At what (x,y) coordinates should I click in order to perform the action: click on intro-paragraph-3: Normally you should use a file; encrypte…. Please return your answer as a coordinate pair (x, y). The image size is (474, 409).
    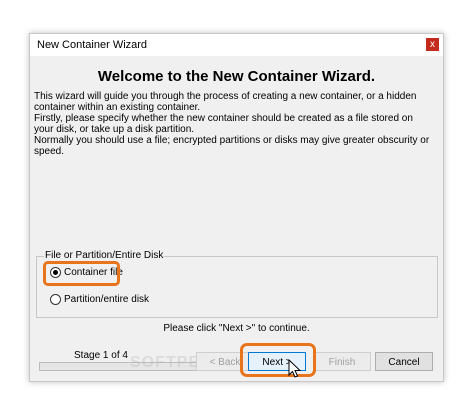
    Looking at the image, I should click on (232, 146).